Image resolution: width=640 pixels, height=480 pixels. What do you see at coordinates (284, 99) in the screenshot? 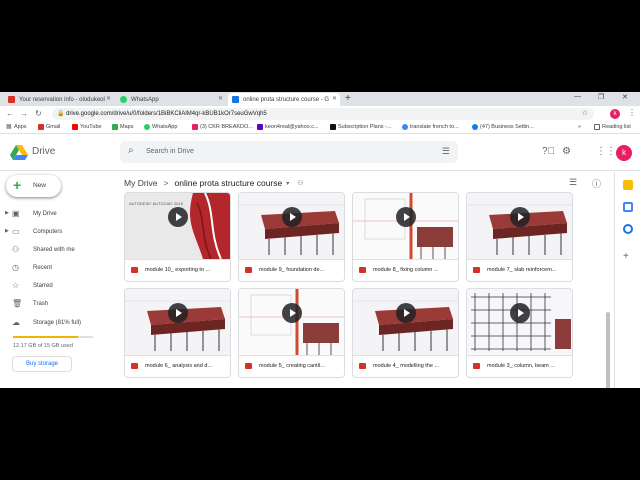
I see `tab-drive: online prota structure course - G ✕` at bounding box center [284, 99].